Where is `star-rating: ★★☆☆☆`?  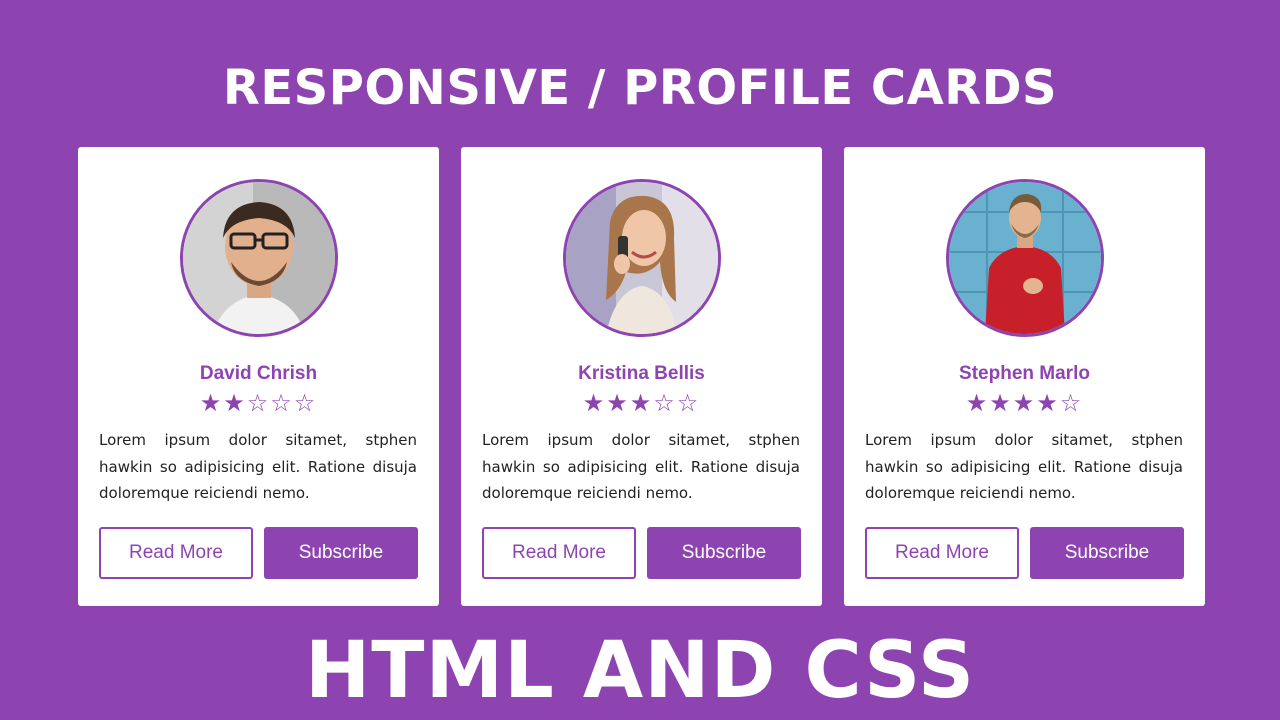
star-rating: ★★☆☆☆ is located at coordinates (258, 404).